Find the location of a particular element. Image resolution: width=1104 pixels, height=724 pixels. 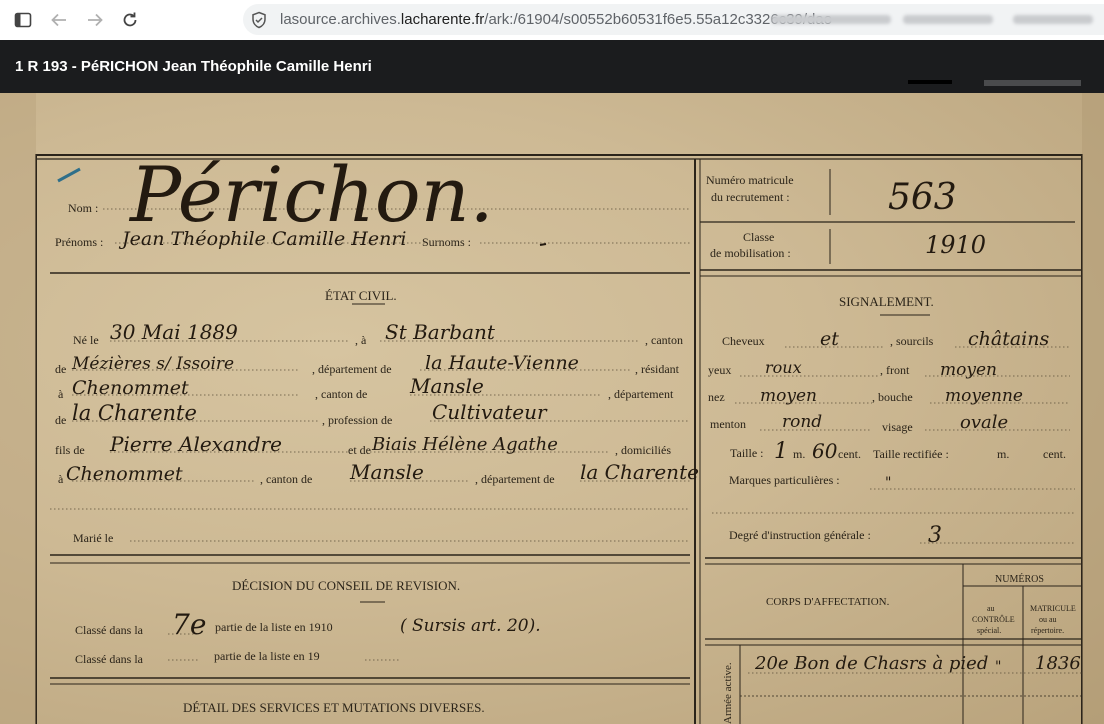

controle-value: " is located at coordinates (998, 667).